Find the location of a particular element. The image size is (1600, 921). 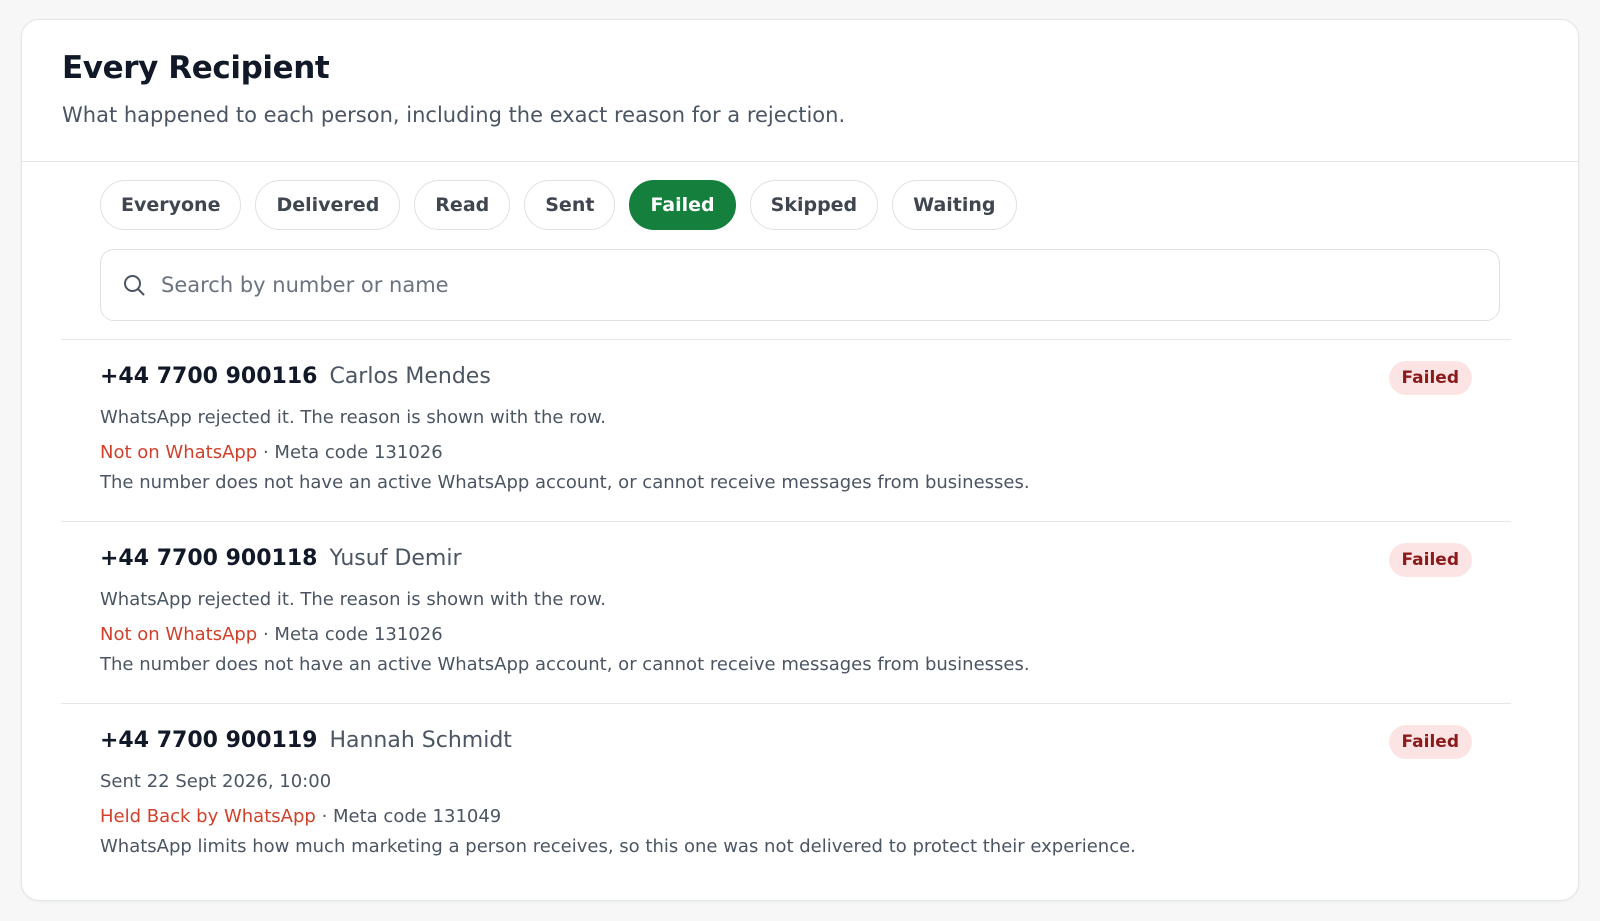

search-box is located at coordinates (800, 285).